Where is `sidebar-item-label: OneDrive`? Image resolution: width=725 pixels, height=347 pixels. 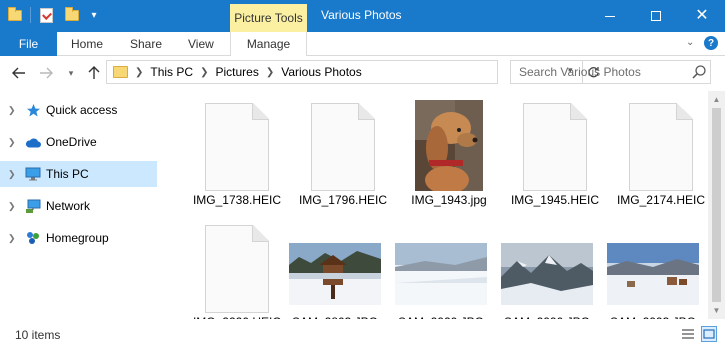
sidebar-item-label: OneDrive is located at coordinates (71, 142).